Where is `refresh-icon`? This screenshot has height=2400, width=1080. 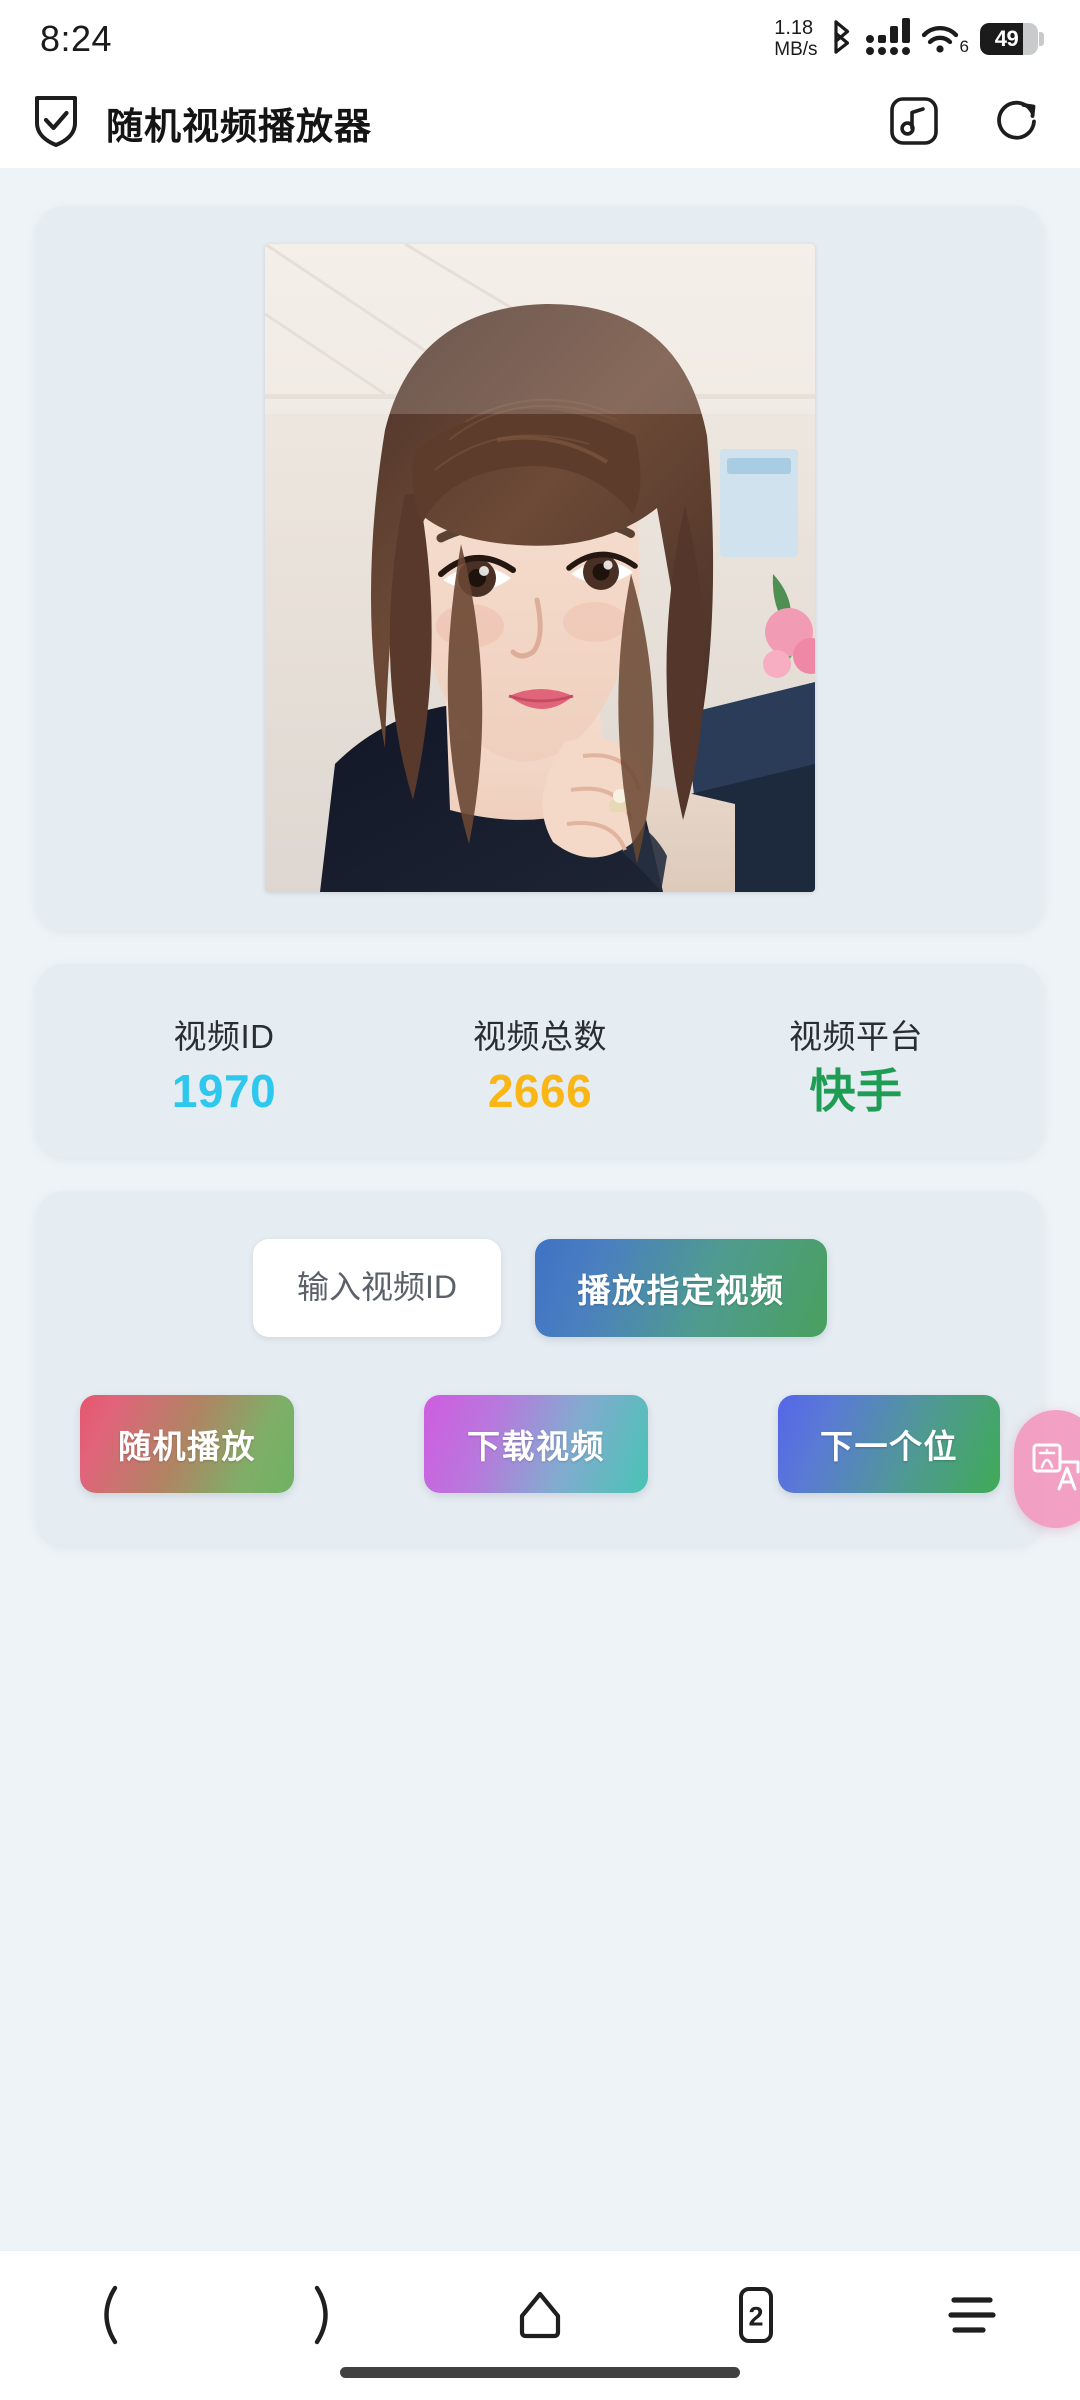 refresh-icon is located at coordinates (1018, 123).